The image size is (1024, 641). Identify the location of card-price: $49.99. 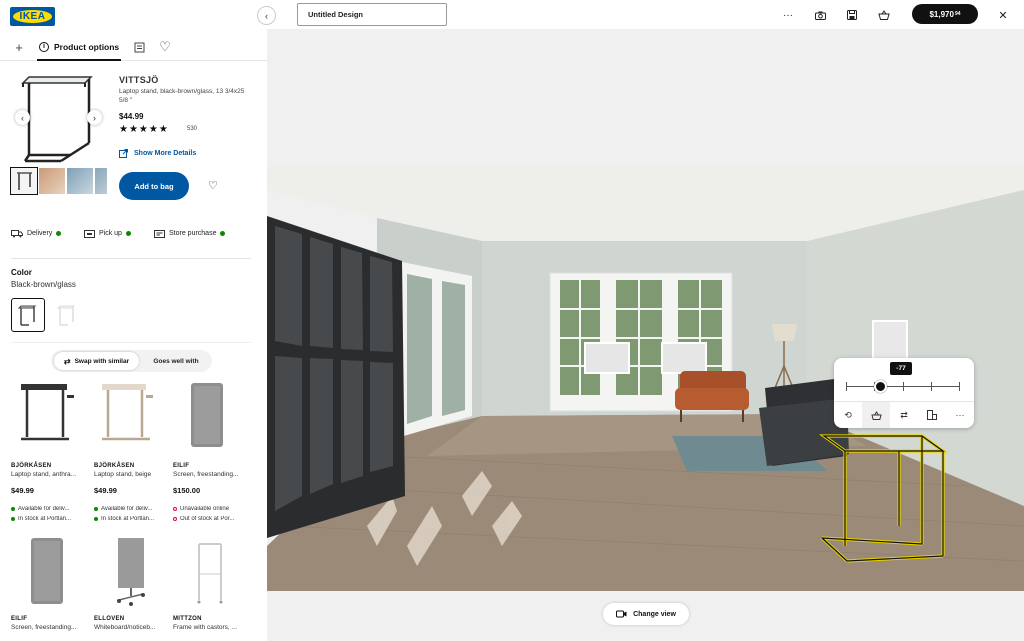
(105, 490).